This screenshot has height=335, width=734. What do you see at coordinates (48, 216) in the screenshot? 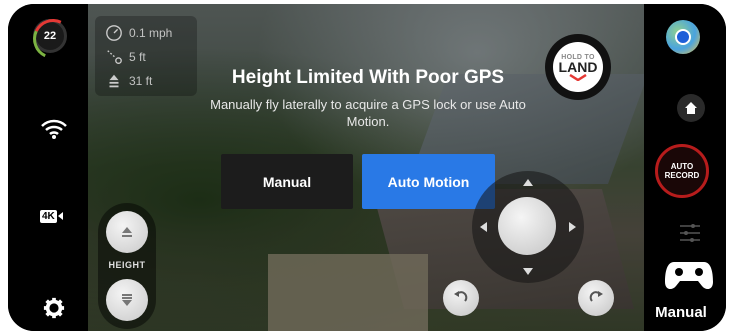
I see `resolution-badge-label: 4K` at bounding box center [48, 216].